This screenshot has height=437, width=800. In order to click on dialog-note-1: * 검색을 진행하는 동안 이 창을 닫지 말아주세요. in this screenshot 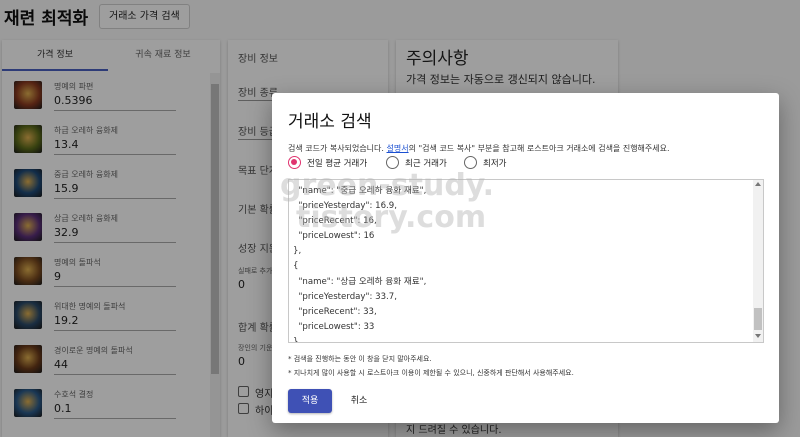, I will do `click(360, 359)`.